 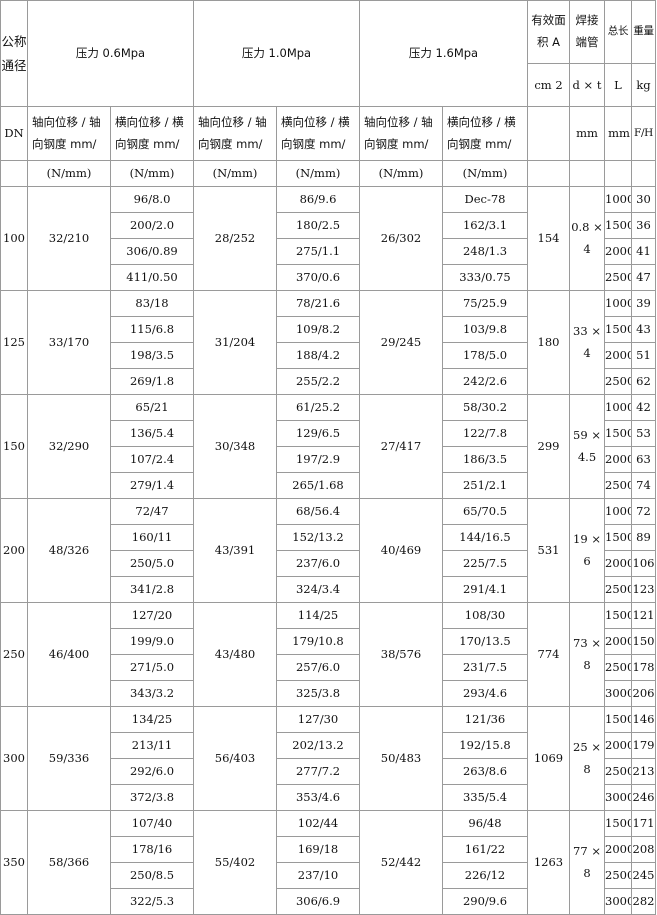 I want to click on cell-lateral-0-6: 279/1.4, so click(x=152, y=485).